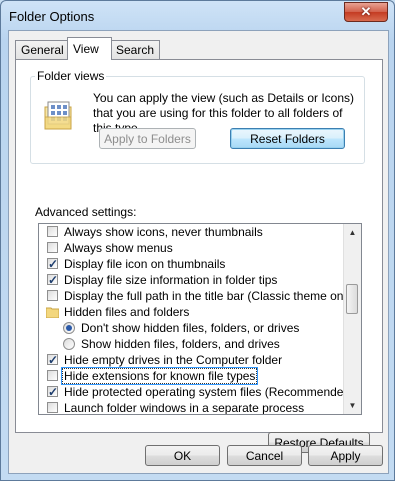  Describe the element at coordinates (69, 328) in the screenshot. I see `radio-selected` at that location.